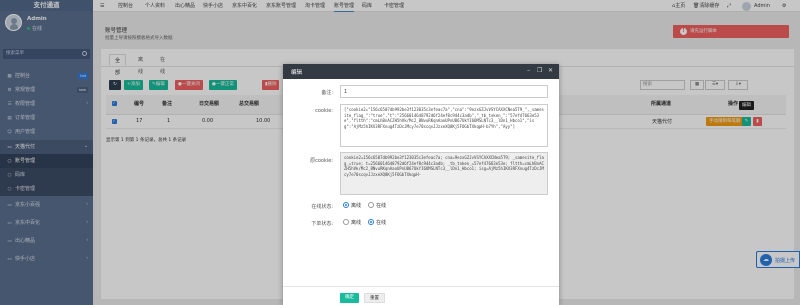  I want to click on online-radio-offline: 离线, so click(352, 205).